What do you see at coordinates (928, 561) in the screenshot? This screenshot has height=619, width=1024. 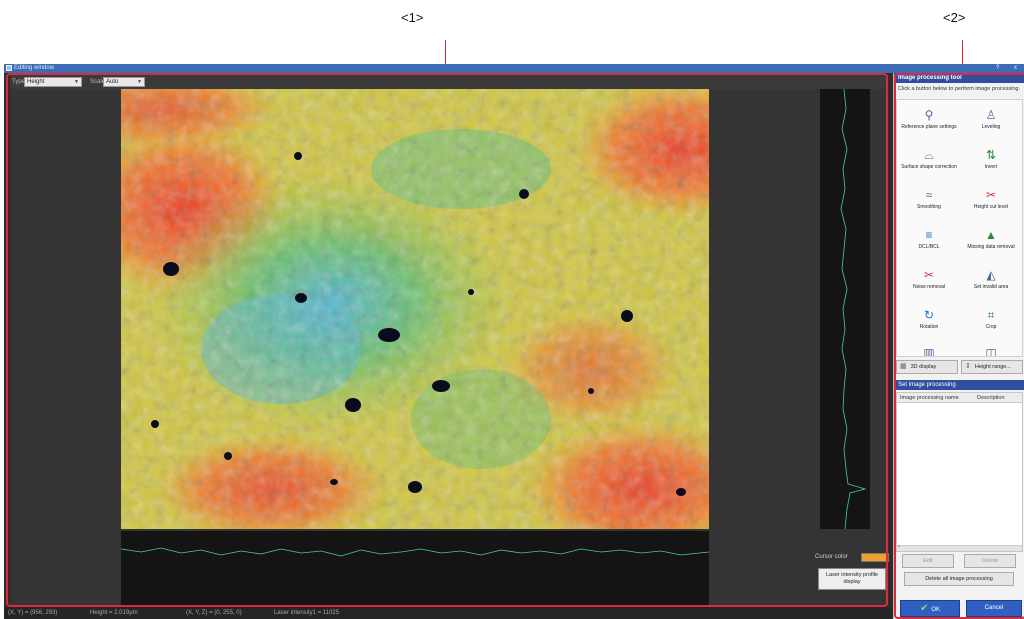 I see `edit-button: Edit` at bounding box center [928, 561].